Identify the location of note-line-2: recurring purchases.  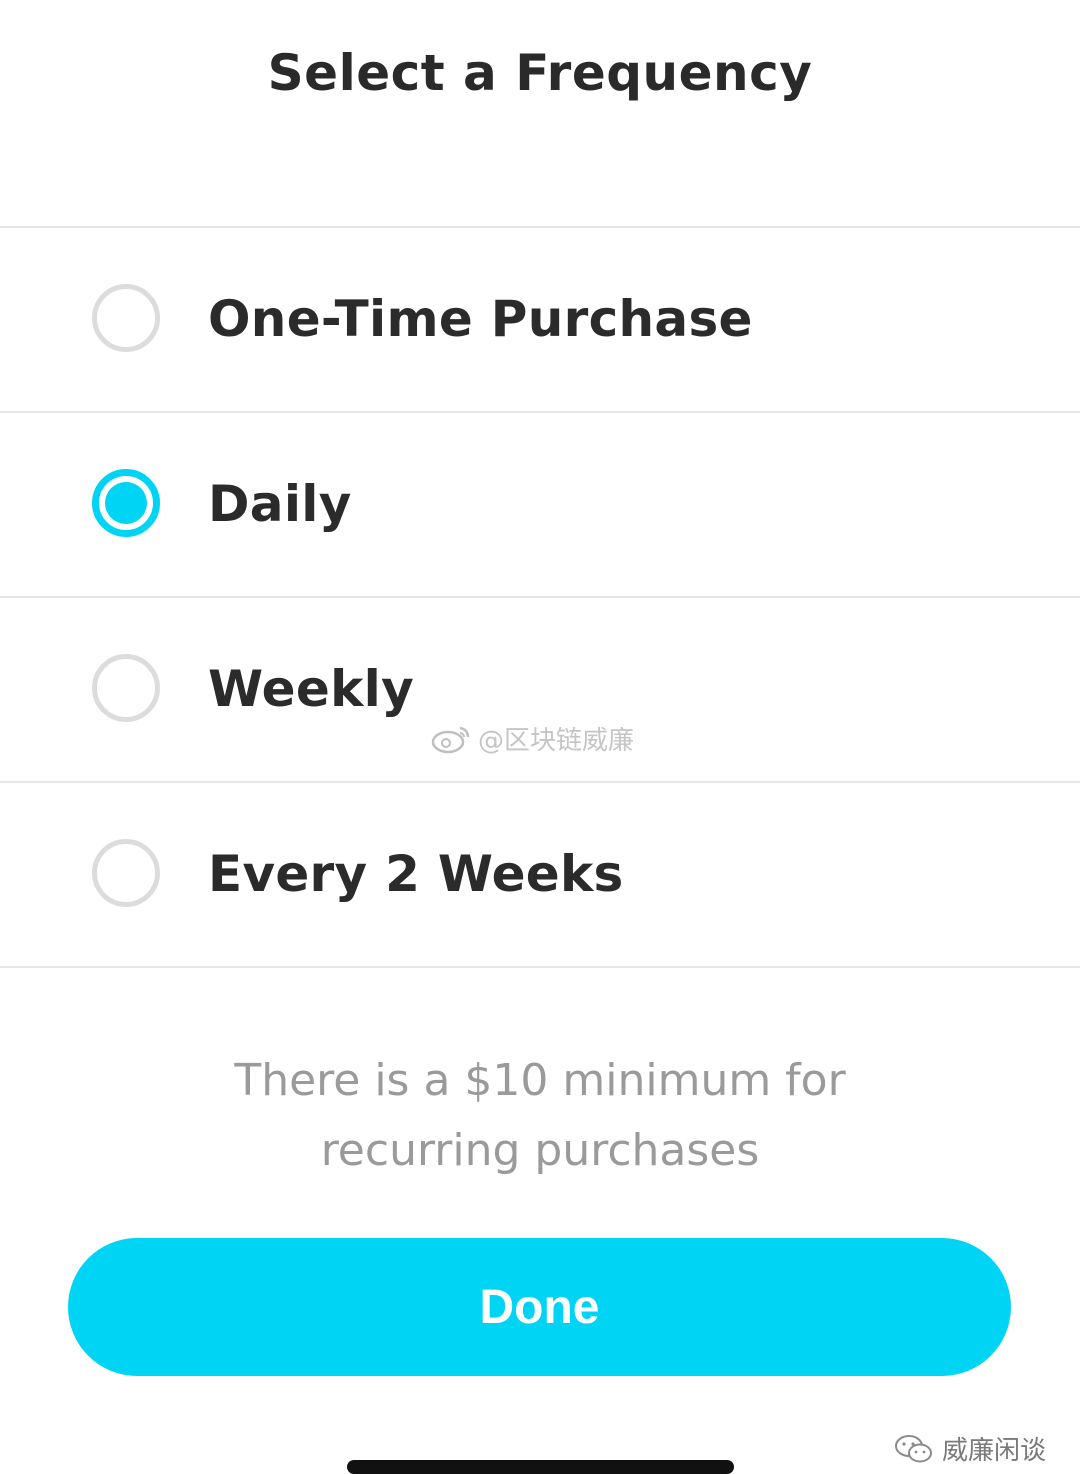
(540, 1150).